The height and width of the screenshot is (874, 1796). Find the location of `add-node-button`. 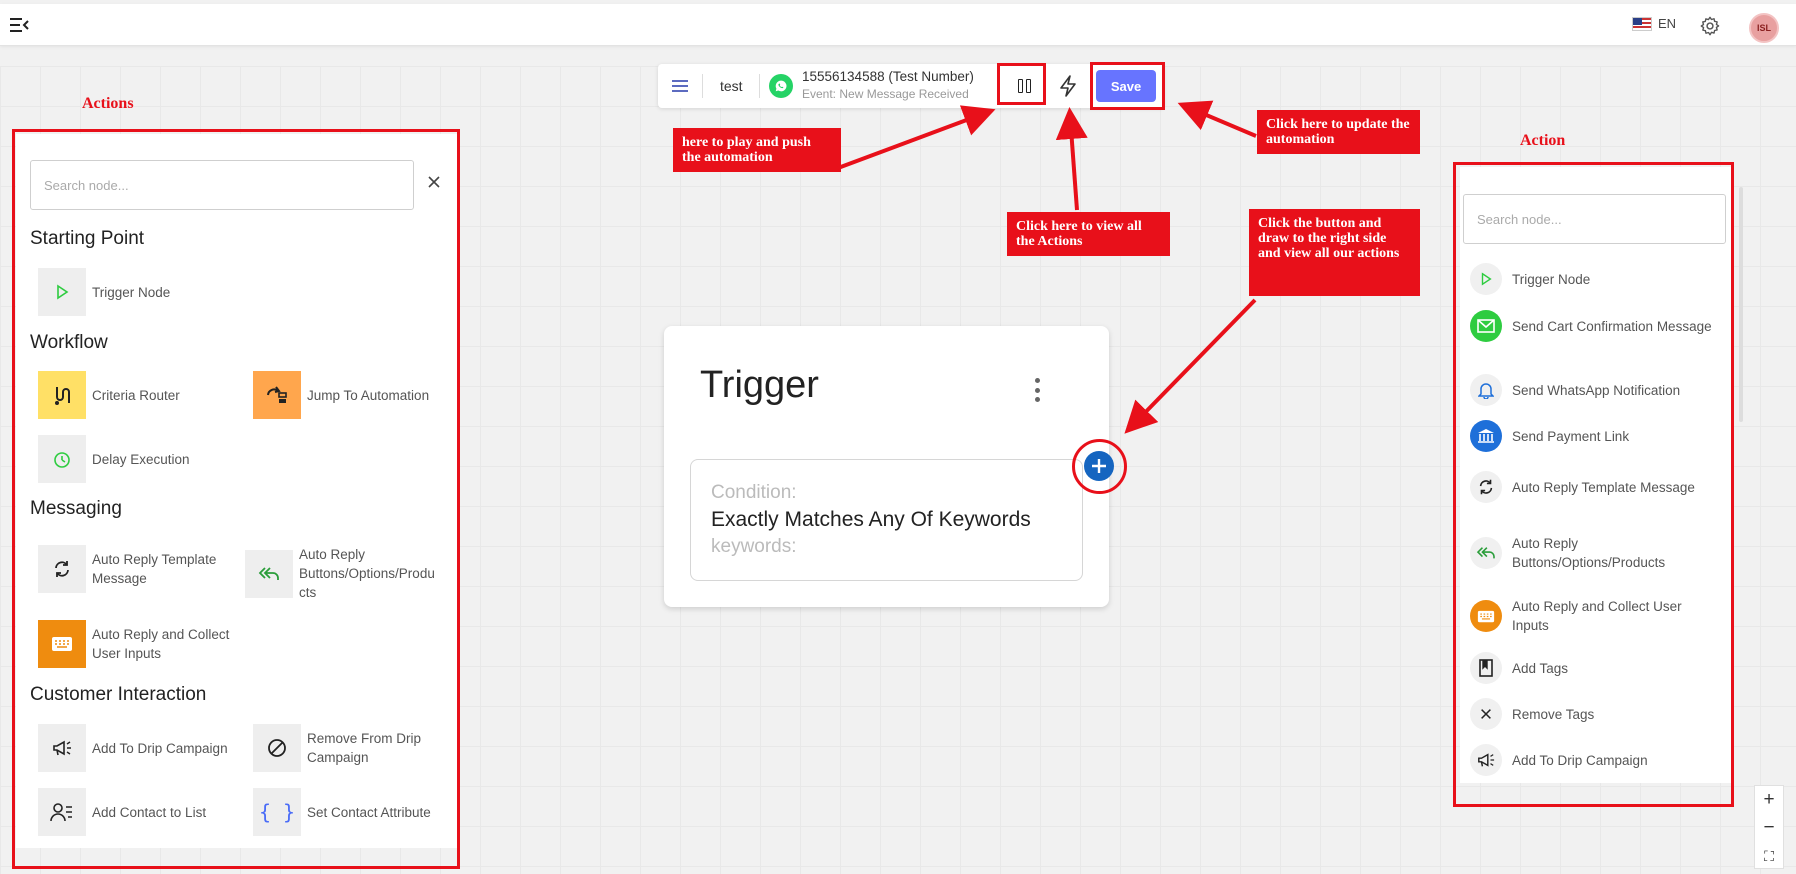

add-node-button is located at coordinates (1099, 466).